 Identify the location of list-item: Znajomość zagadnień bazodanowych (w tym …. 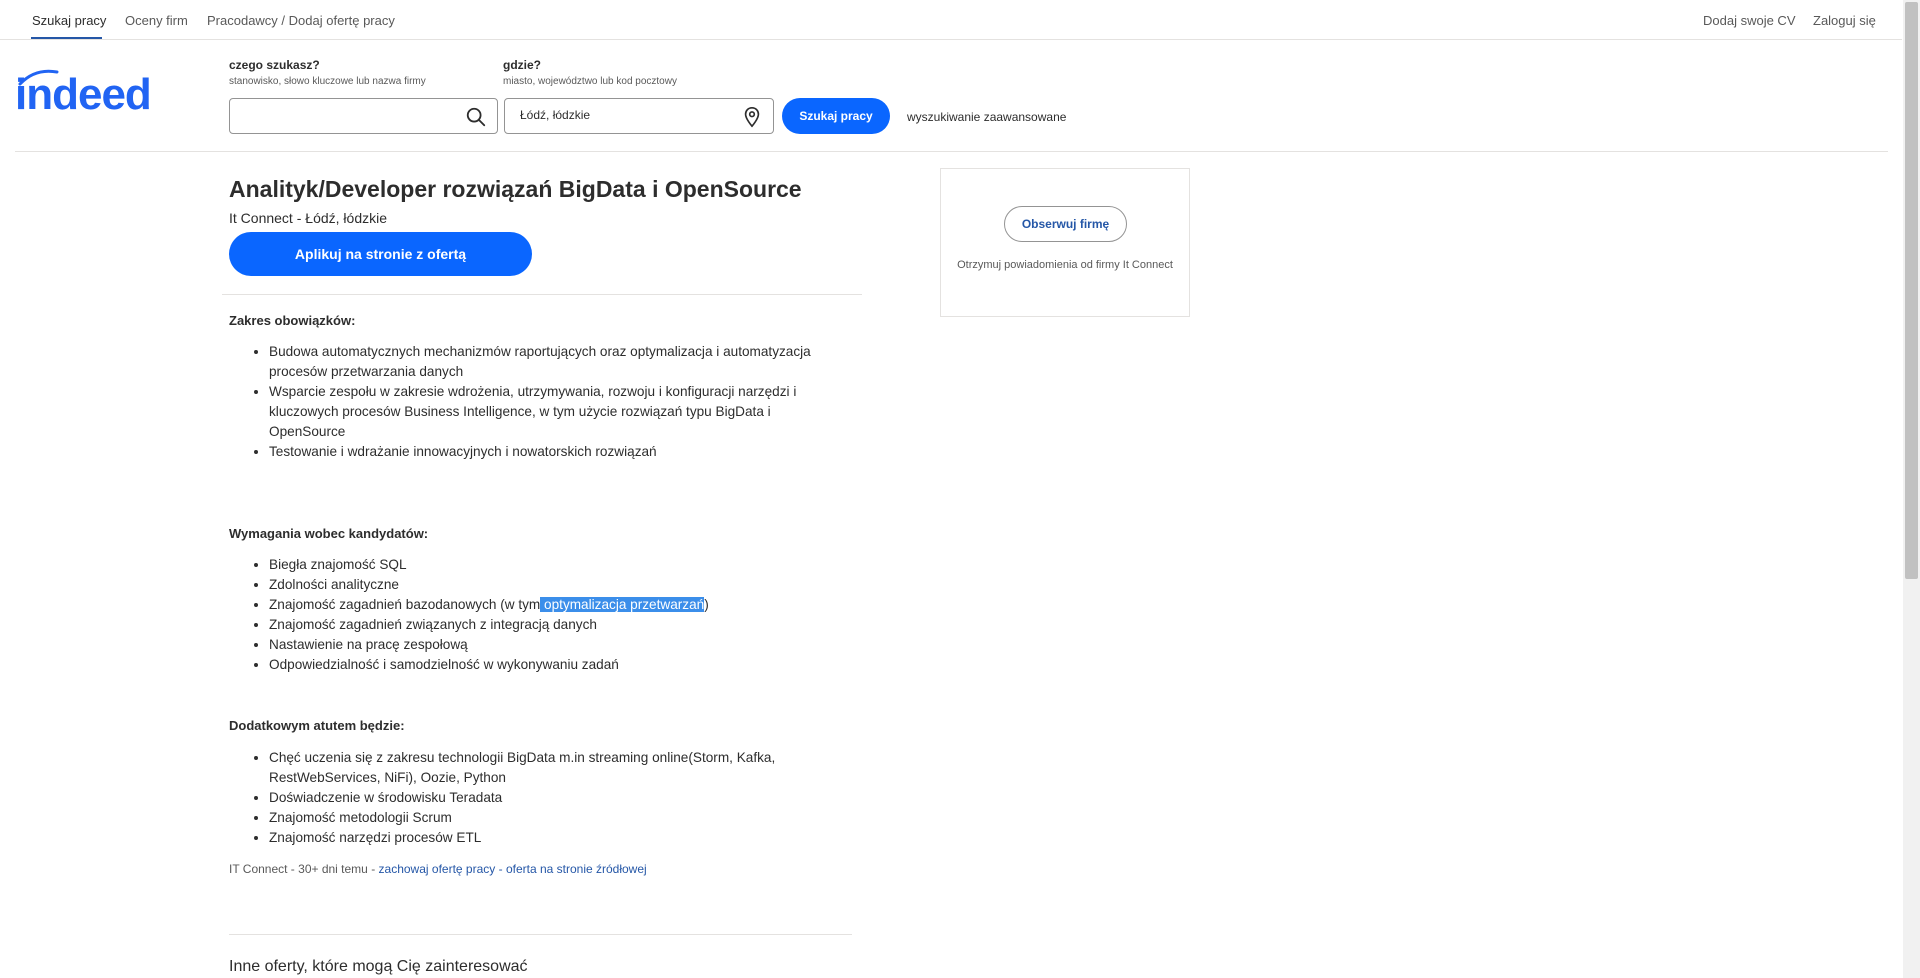
(554, 605).